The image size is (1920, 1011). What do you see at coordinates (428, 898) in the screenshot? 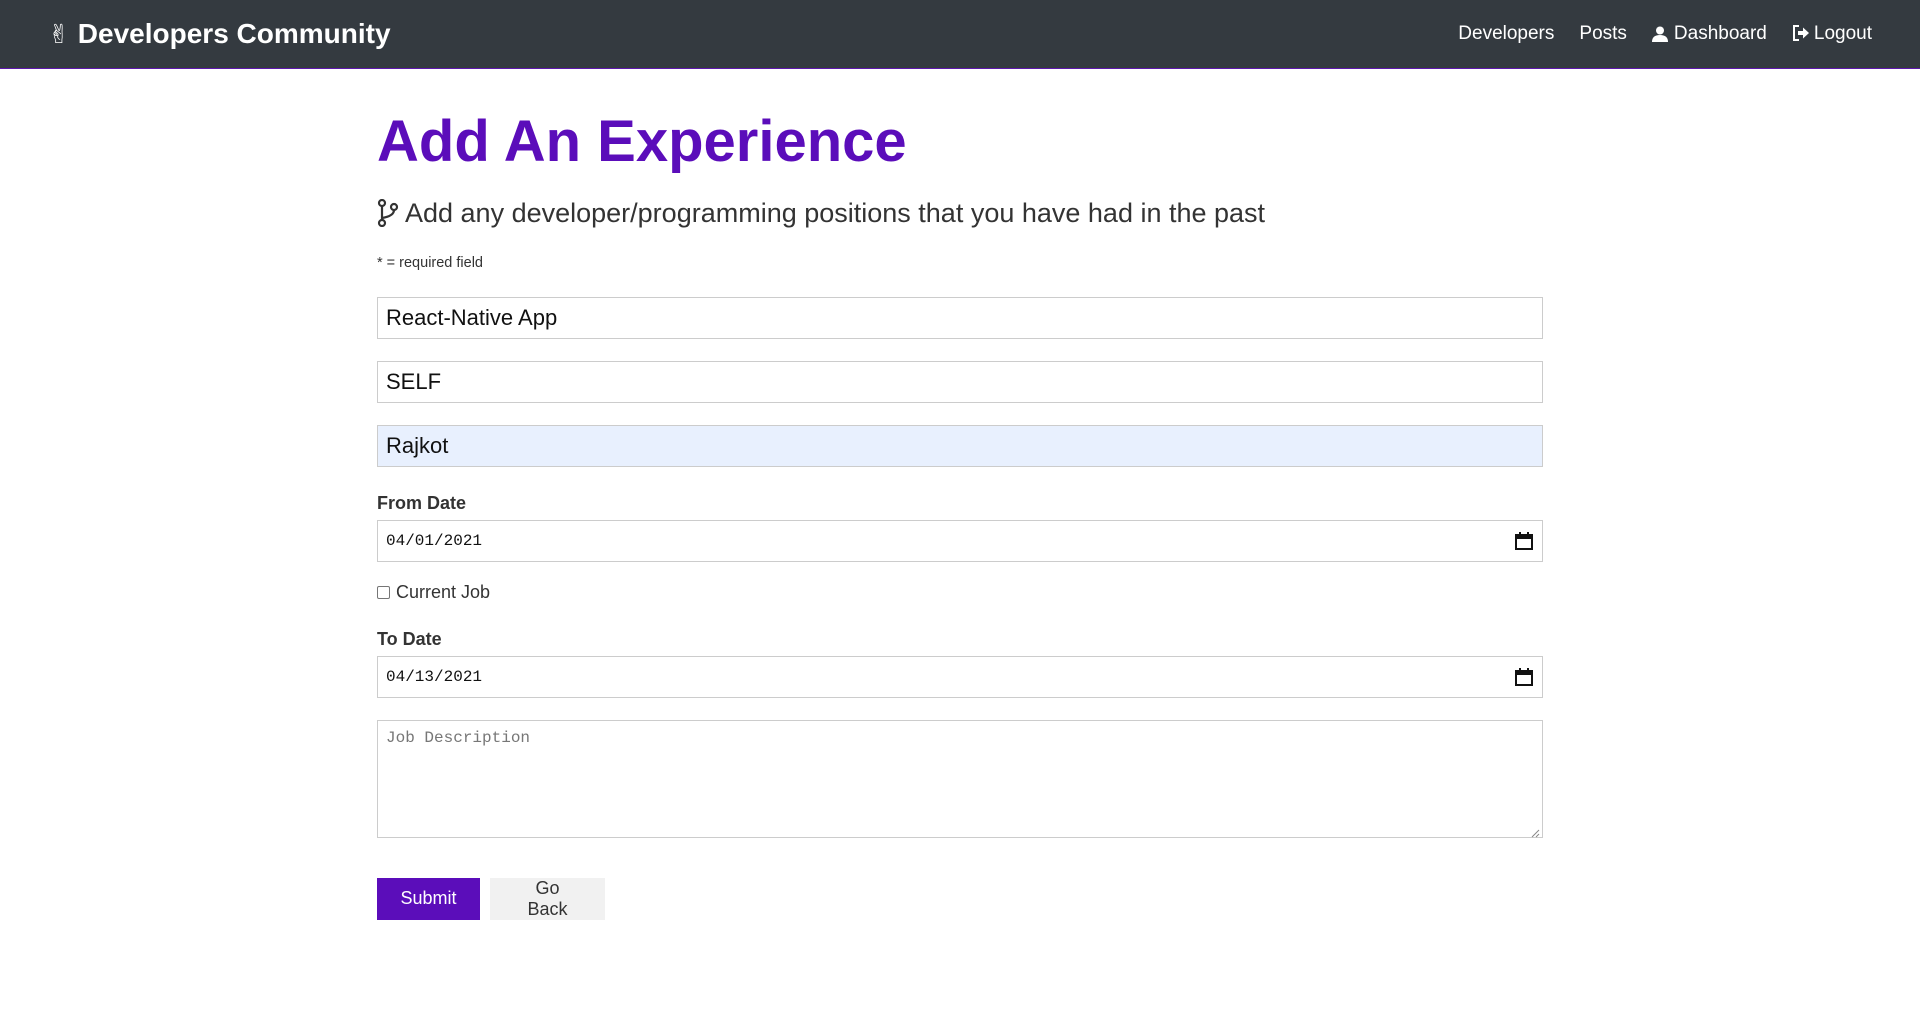
I see `submit-button: Submit` at bounding box center [428, 898].